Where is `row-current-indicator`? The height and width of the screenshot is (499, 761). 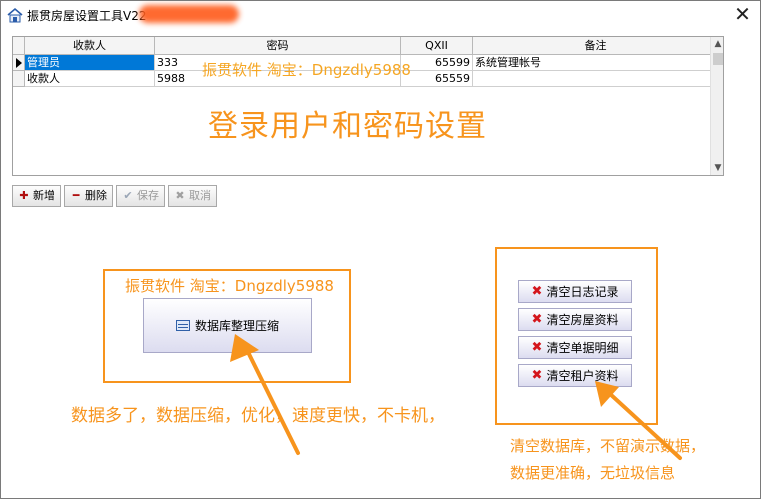
row-current-indicator is located at coordinates (19, 63).